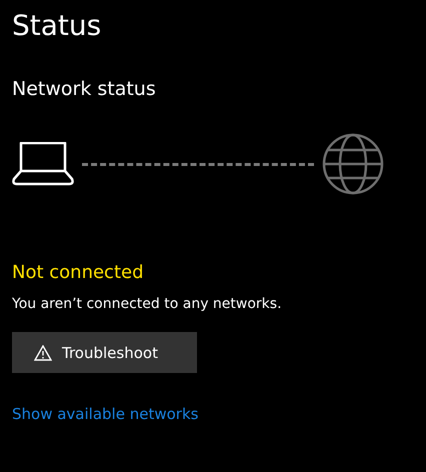 Image resolution: width=426 pixels, height=472 pixels. Describe the element at coordinates (104, 352) in the screenshot. I see `troubleshoot-button: Troubleshoot` at that location.